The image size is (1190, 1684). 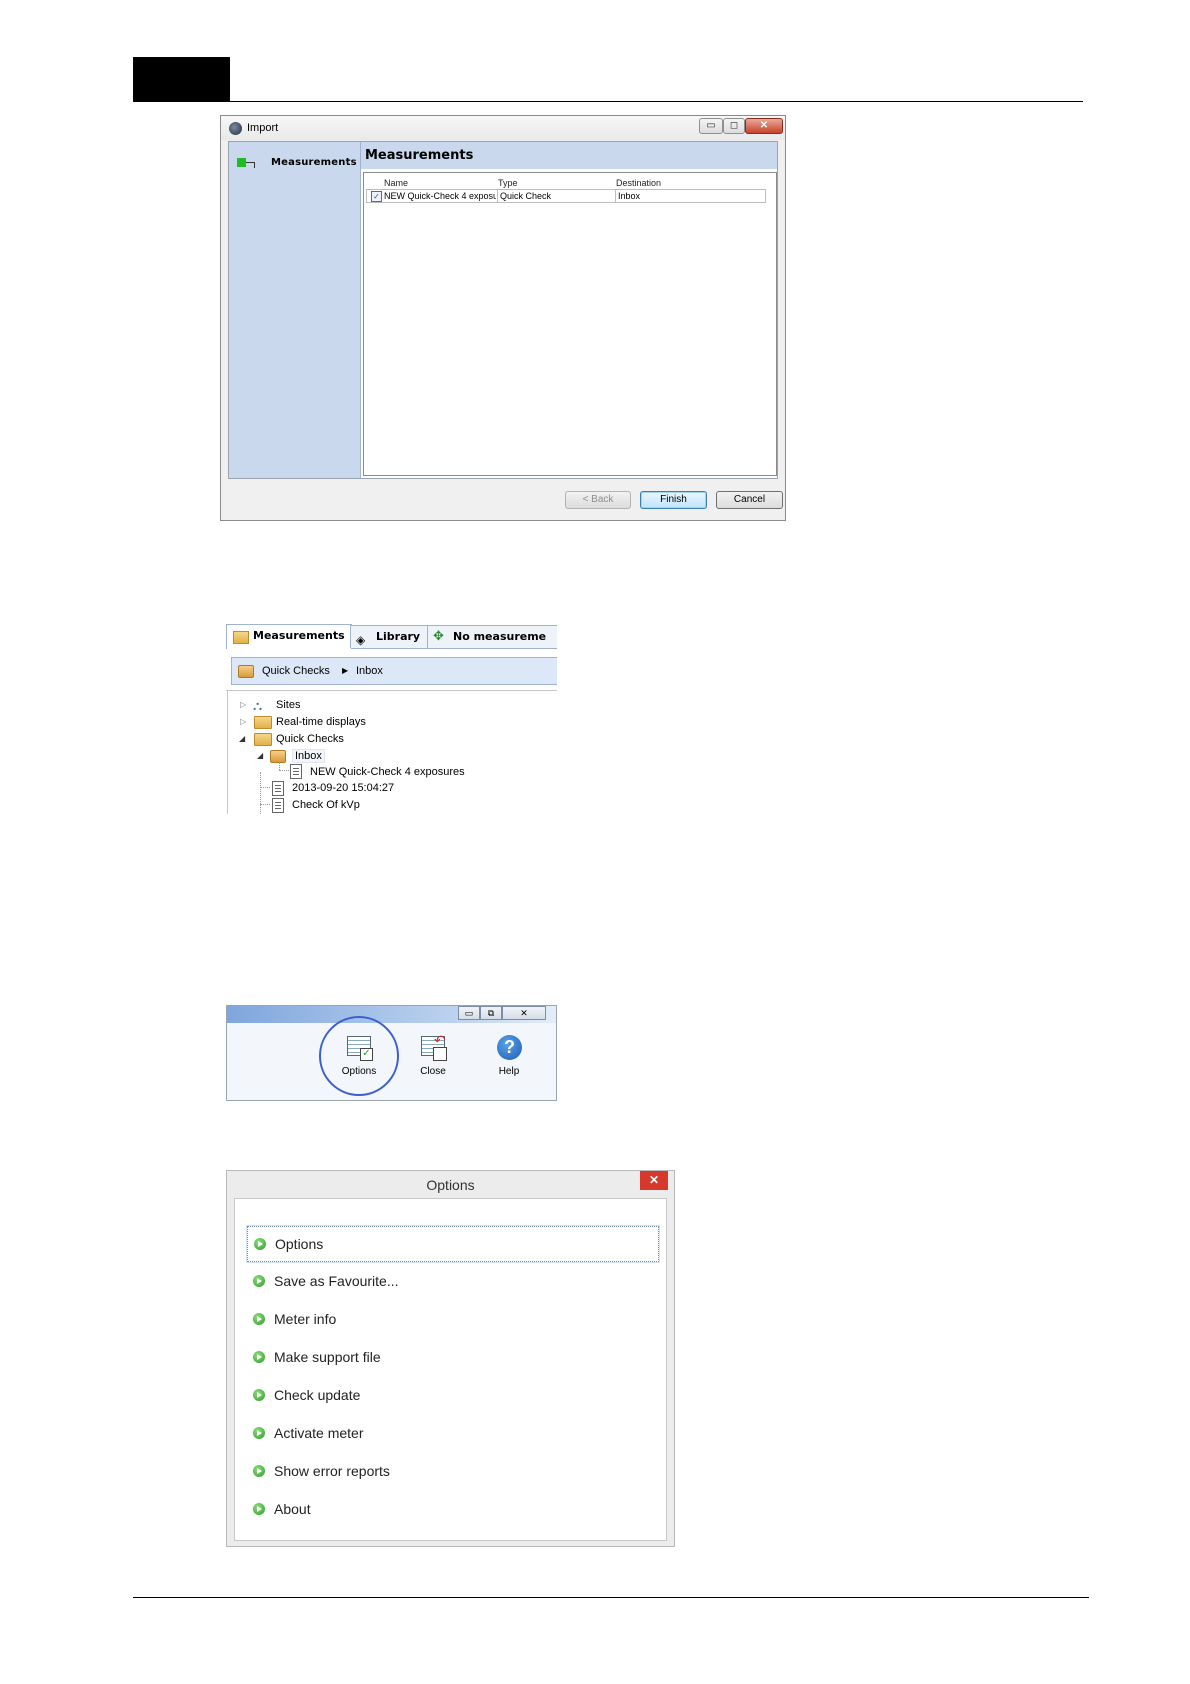 What do you see at coordinates (181, 79) in the screenshot?
I see `header-black-box` at bounding box center [181, 79].